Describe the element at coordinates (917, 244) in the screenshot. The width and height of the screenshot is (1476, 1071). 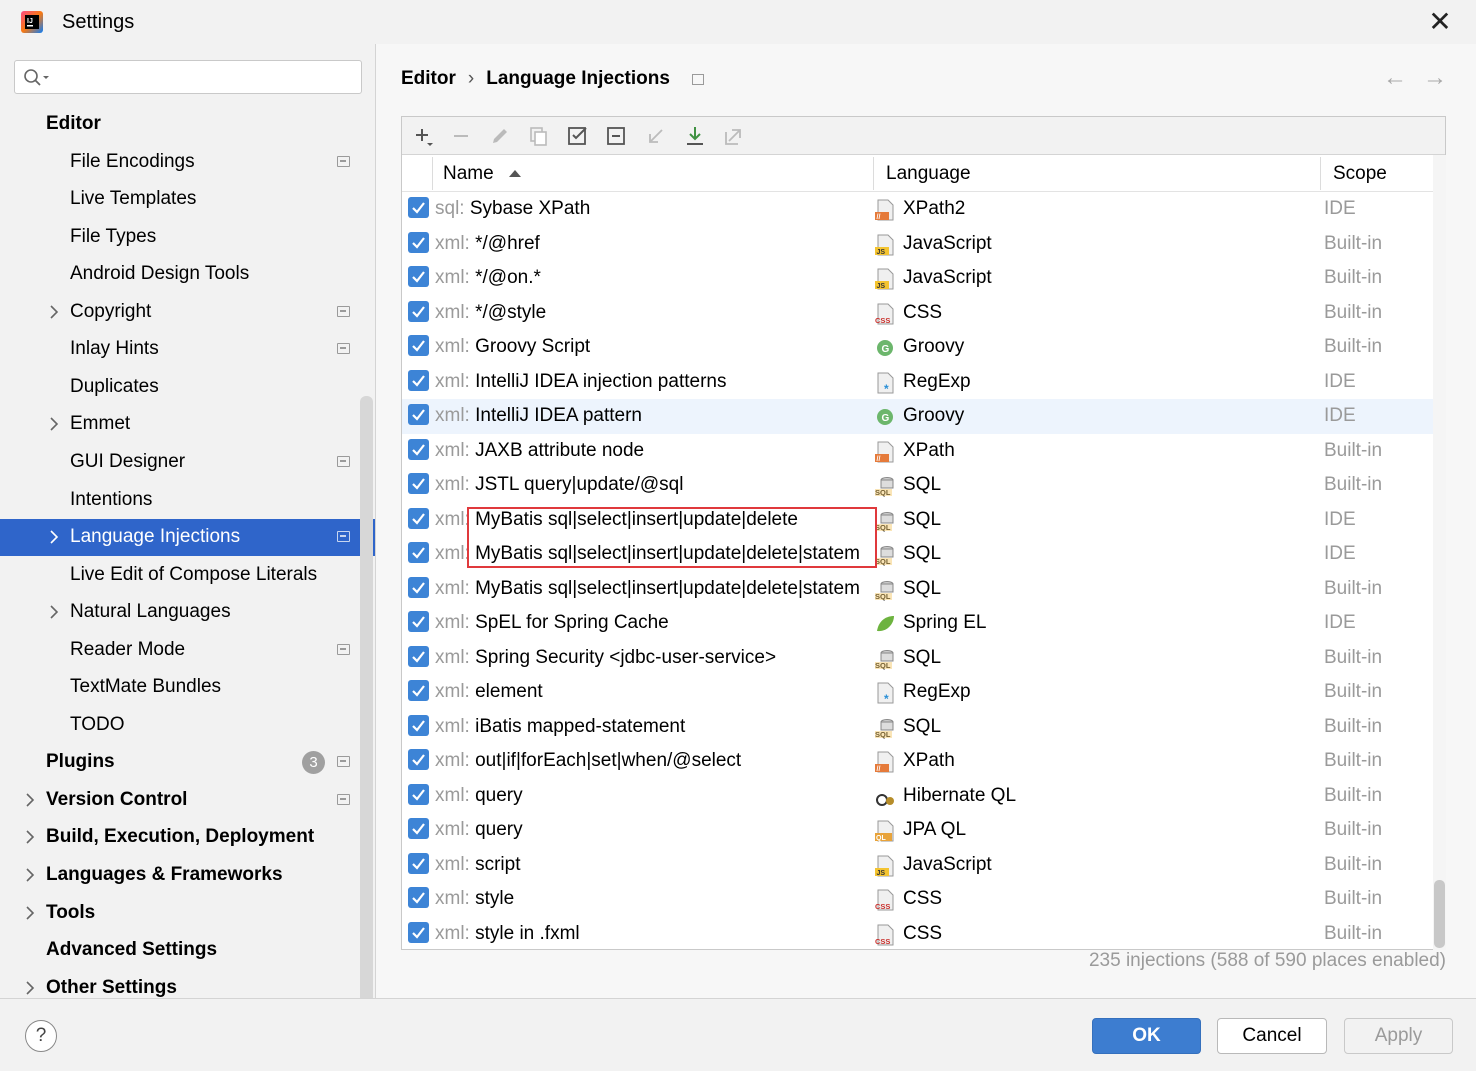
I see `table-row: xml: */@href JS JavaScript Built-in` at that location.